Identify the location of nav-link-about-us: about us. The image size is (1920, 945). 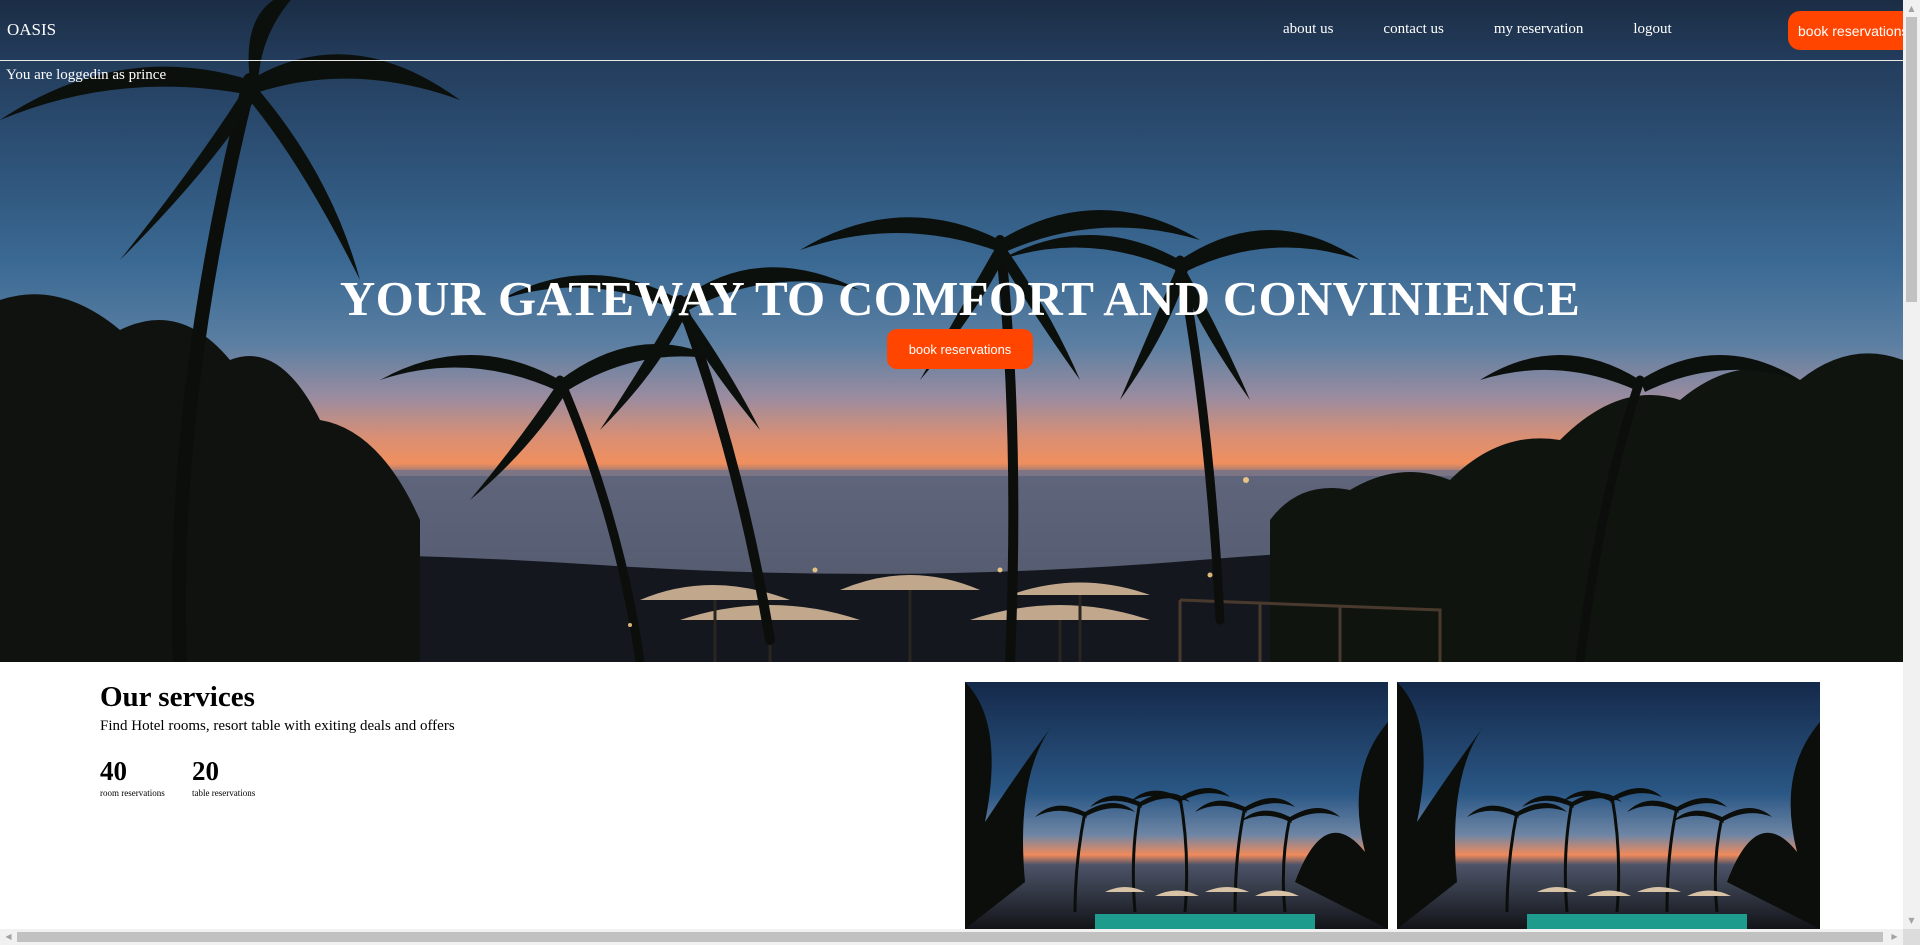
(1308, 29).